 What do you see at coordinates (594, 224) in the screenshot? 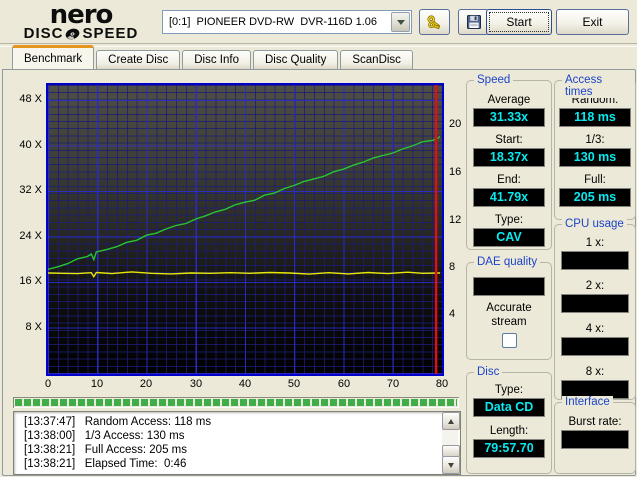
I see `cpu-usage-panel-title: CPU usage` at bounding box center [594, 224].